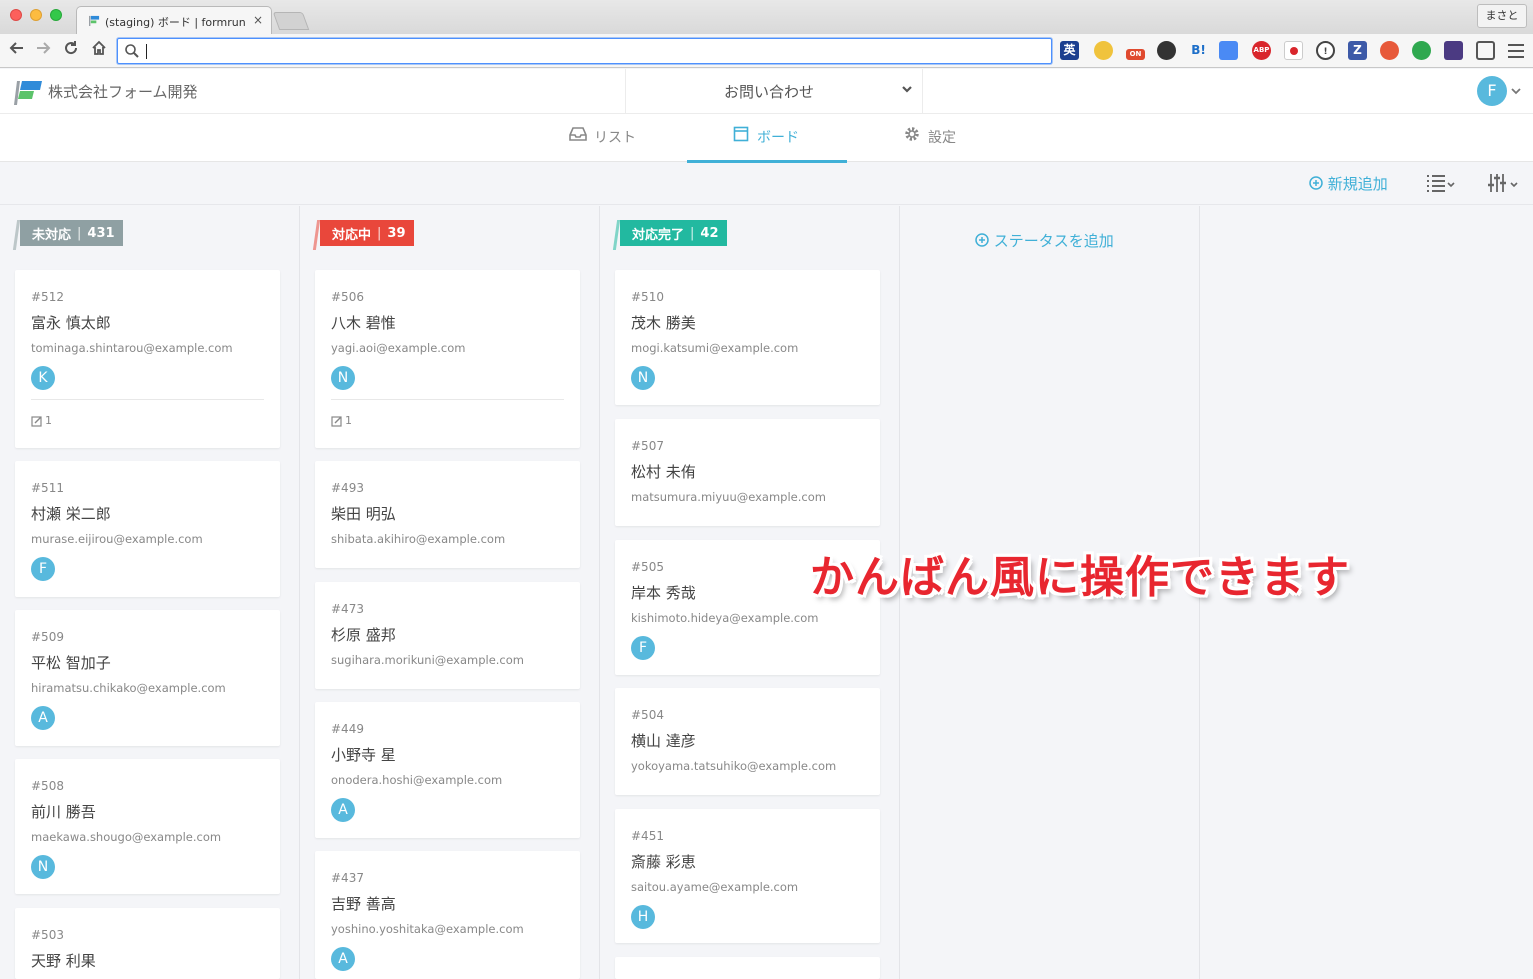 The width and height of the screenshot is (1533, 979). What do you see at coordinates (71, 323) in the screenshot?
I see `card-name: 富永 慎太郎` at bounding box center [71, 323].